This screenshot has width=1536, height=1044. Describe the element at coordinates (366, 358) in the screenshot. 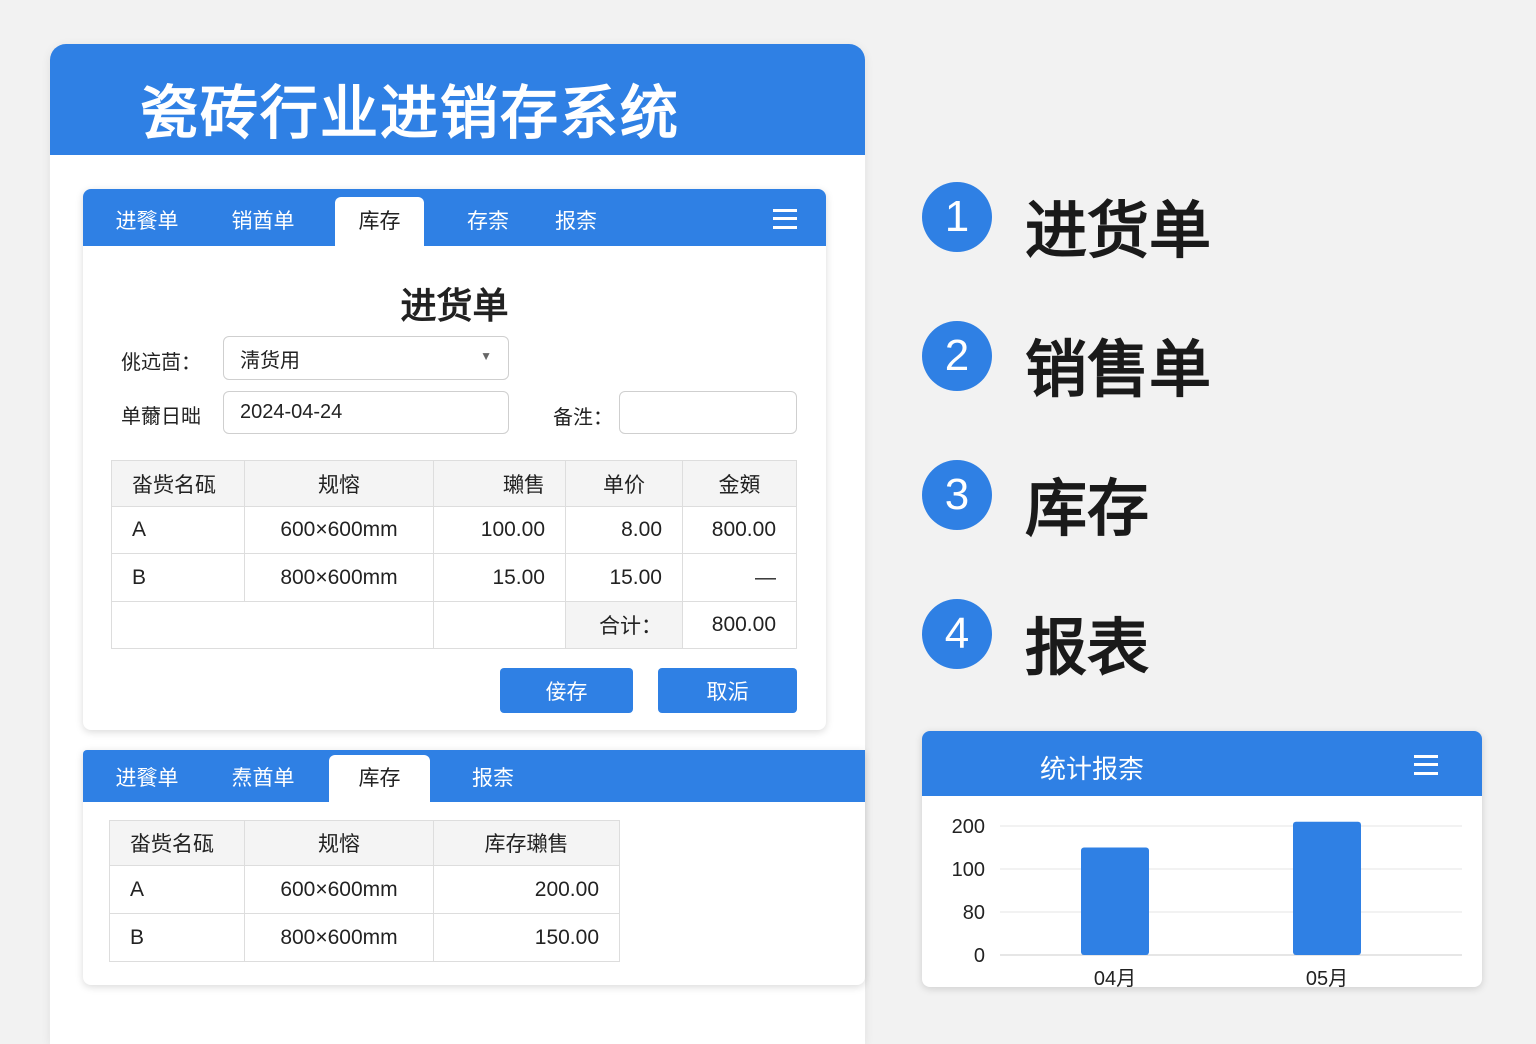

I see `supplier-select: 淸货用 ▼` at that location.